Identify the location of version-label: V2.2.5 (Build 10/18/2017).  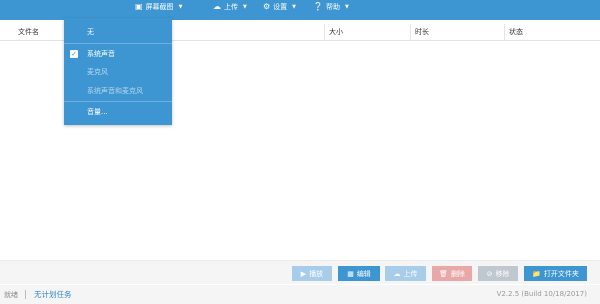
(541, 294).